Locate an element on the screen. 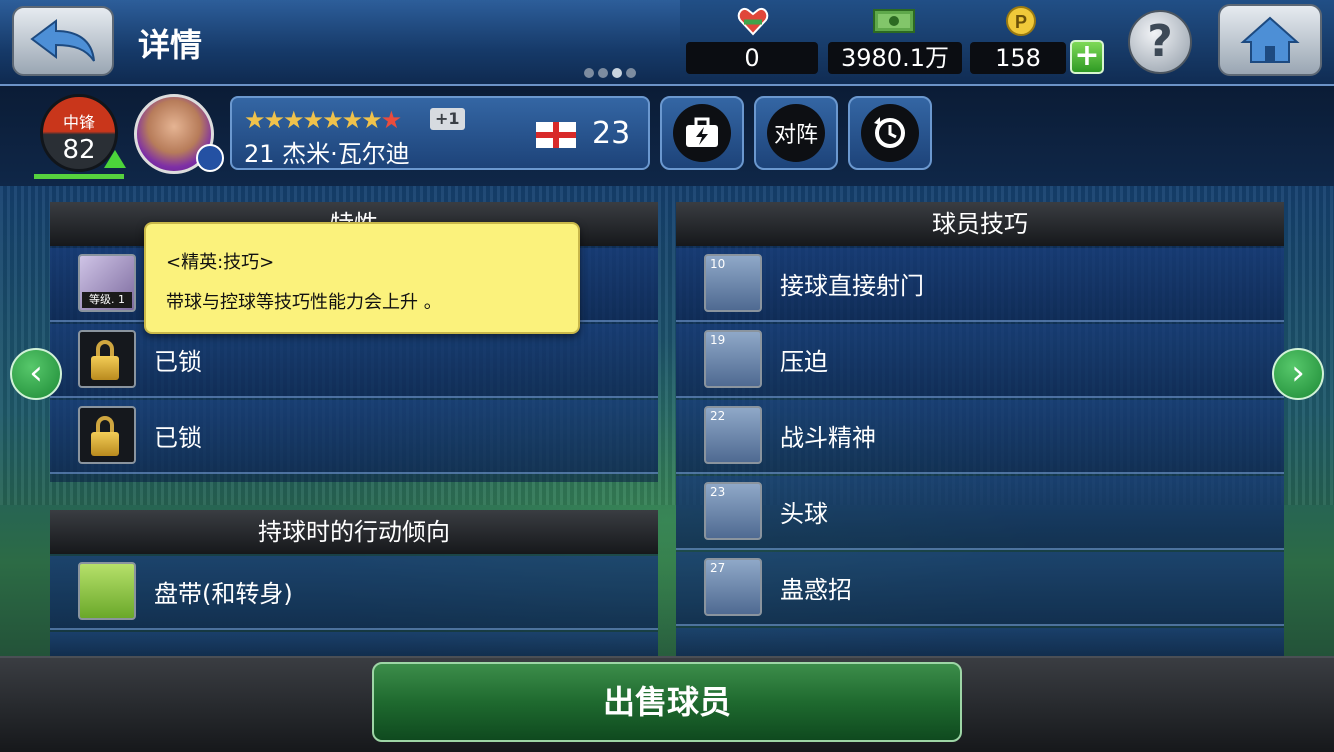 The height and width of the screenshot is (752, 1334). skills-panel-title: 球员技巧 is located at coordinates (980, 224).